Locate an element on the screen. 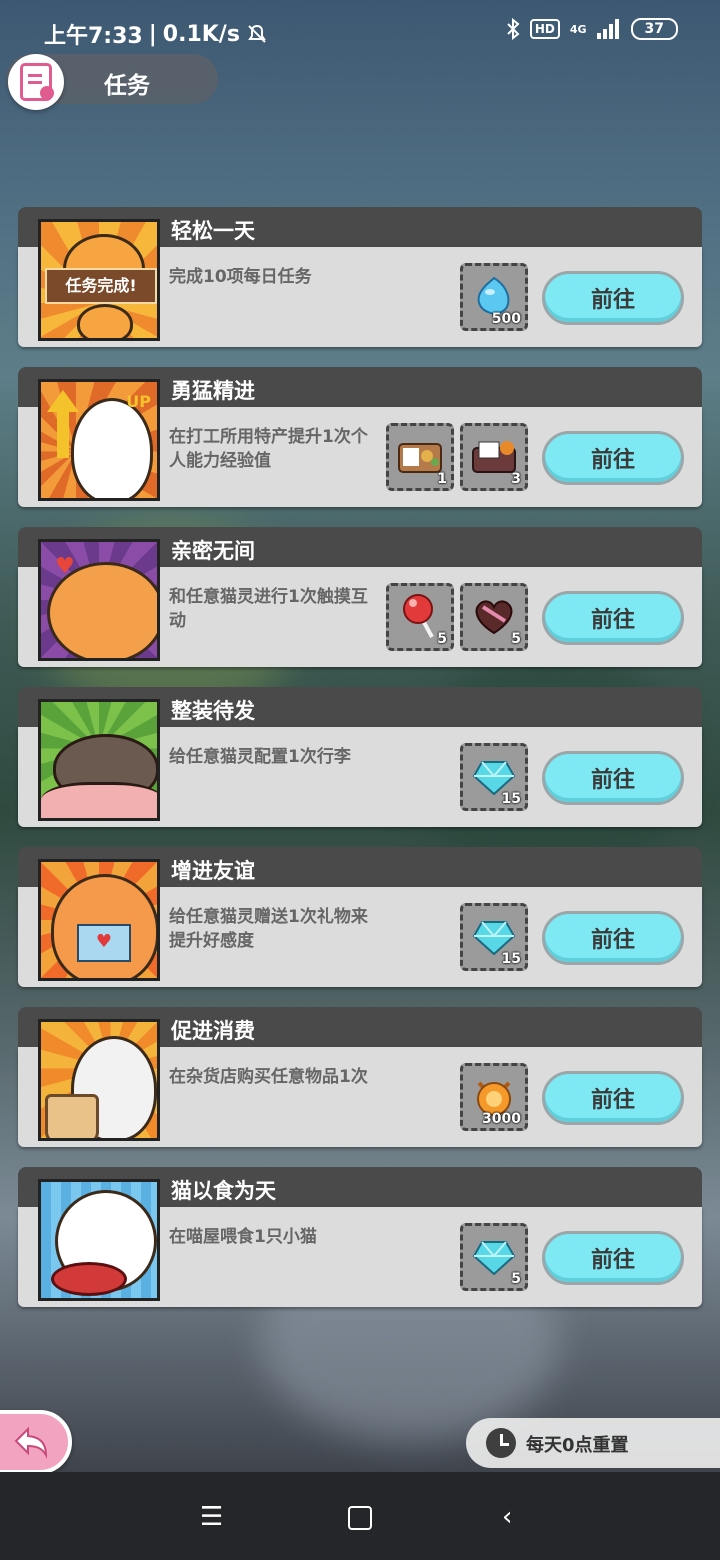  task-card: 任务完成! 轻松一天 完成10项每日任务 500 前往 is located at coordinates (360, 277).